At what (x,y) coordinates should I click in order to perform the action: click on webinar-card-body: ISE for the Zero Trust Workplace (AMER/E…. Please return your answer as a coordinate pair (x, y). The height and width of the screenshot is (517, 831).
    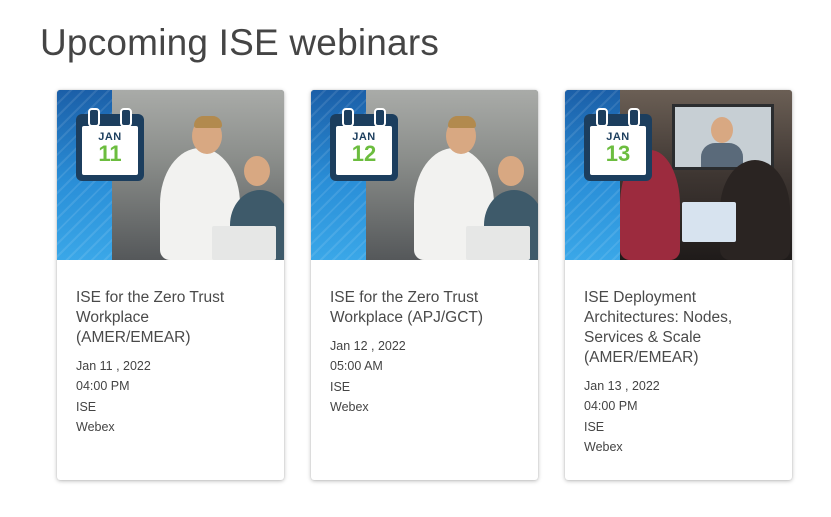
    Looking at the image, I should click on (170, 348).